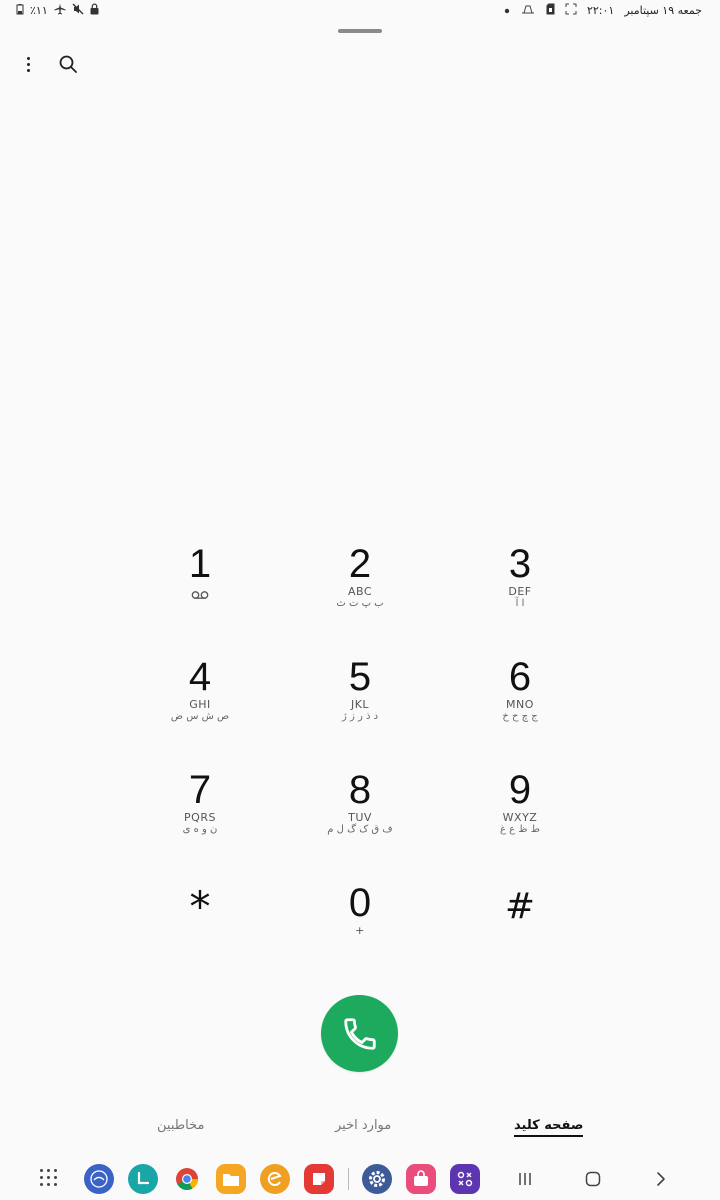  What do you see at coordinates (661, 1179) in the screenshot?
I see `back-icon` at bounding box center [661, 1179].